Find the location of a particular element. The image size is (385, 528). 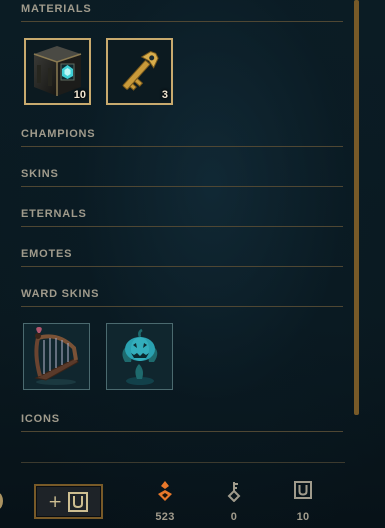

section-header-eternals: ETERNALS is located at coordinates (182, 216).